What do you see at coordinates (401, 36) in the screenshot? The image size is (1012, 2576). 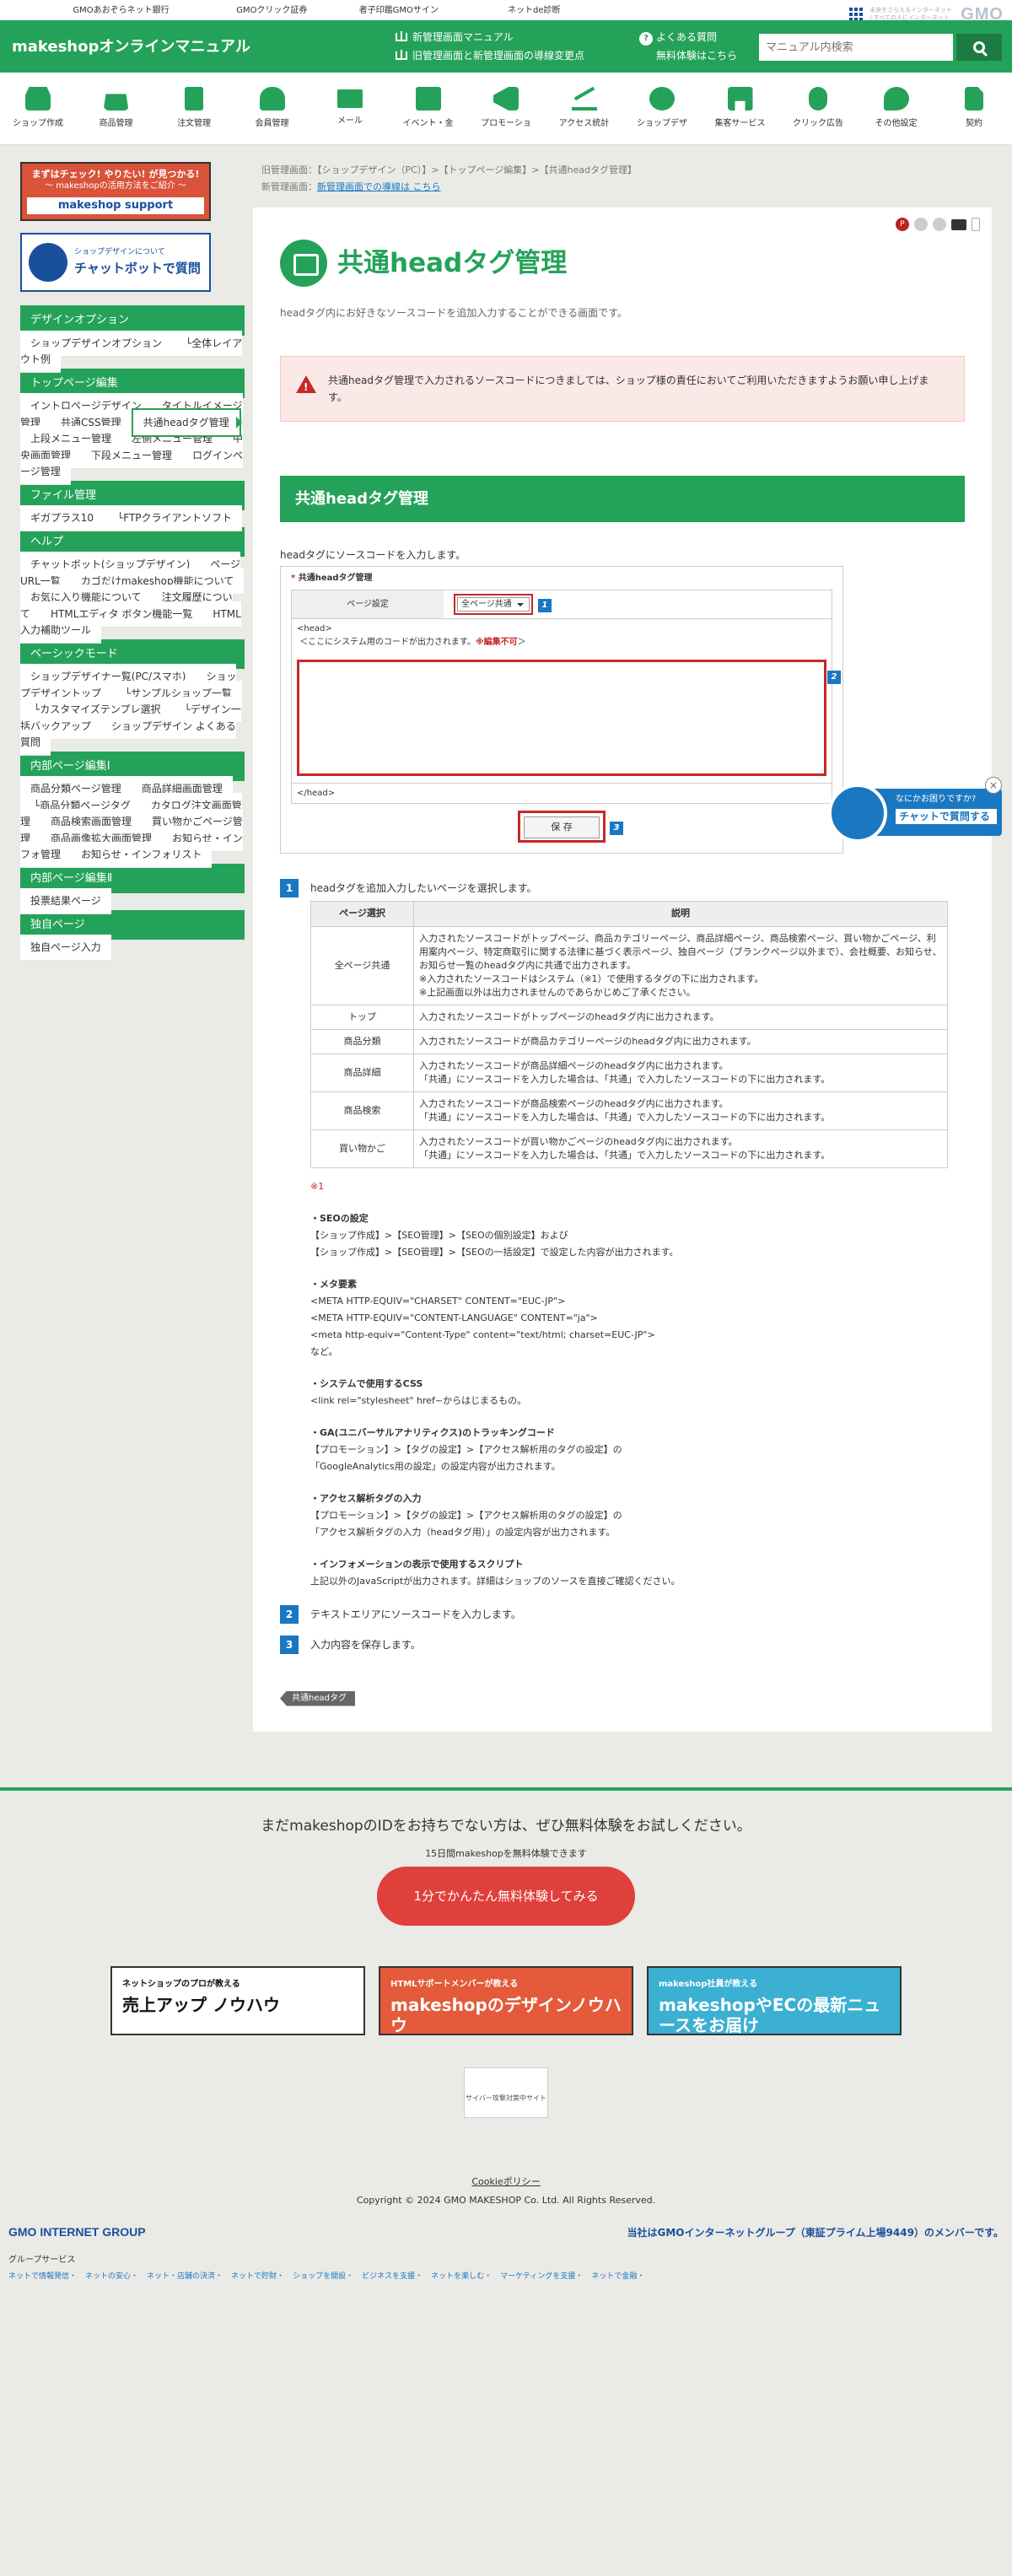 I see `book-icon` at bounding box center [401, 36].